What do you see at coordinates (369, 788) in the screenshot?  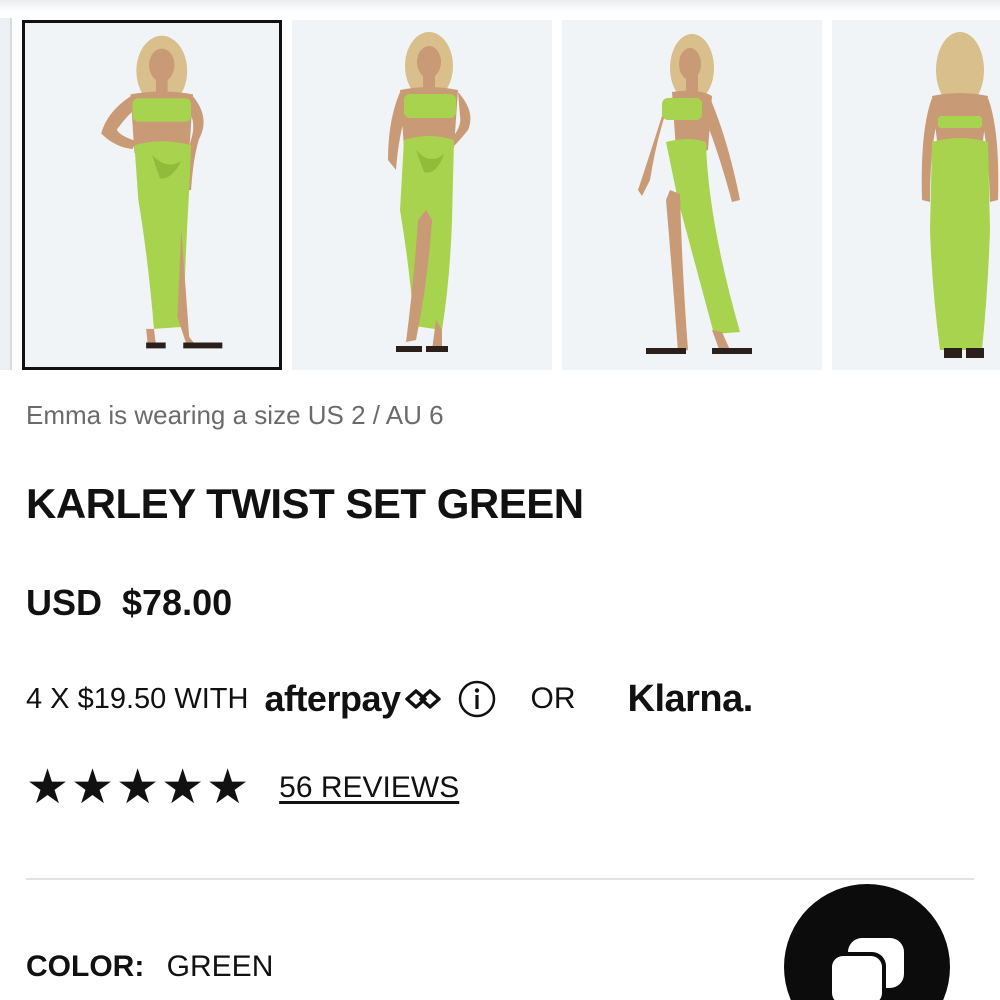 I see `reviews-link: 56 REVIEWS` at bounding box center [369, 788].